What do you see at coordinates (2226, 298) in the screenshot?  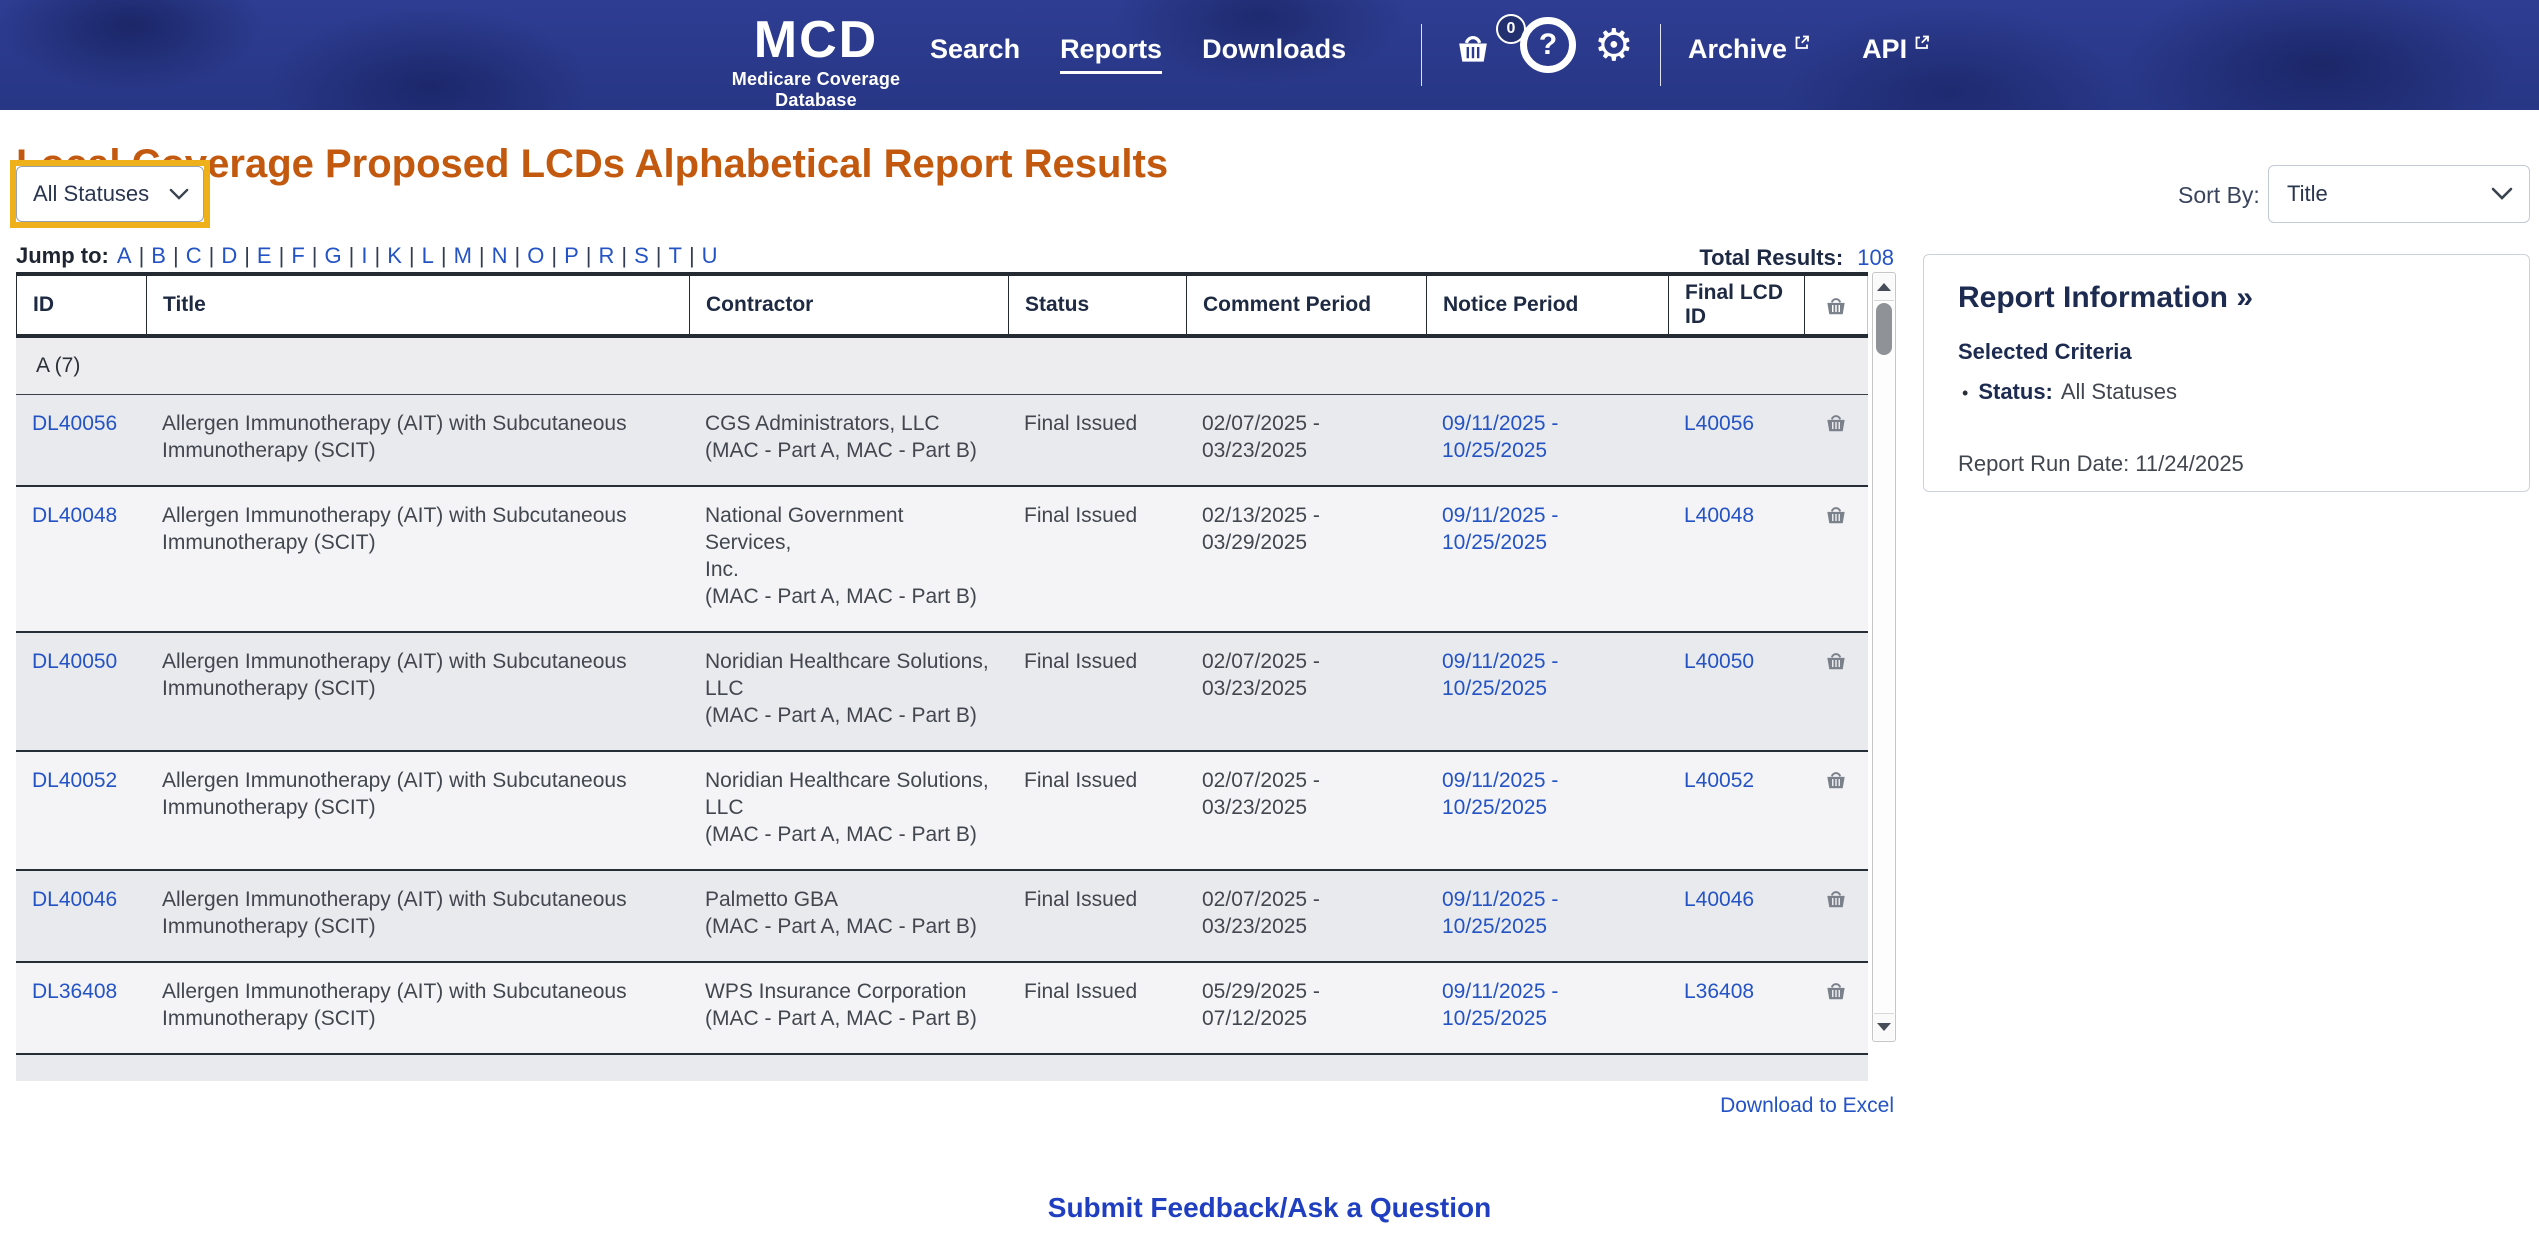 I see `report-information-heading: Report Information »` at bounding box center [2226, 298].